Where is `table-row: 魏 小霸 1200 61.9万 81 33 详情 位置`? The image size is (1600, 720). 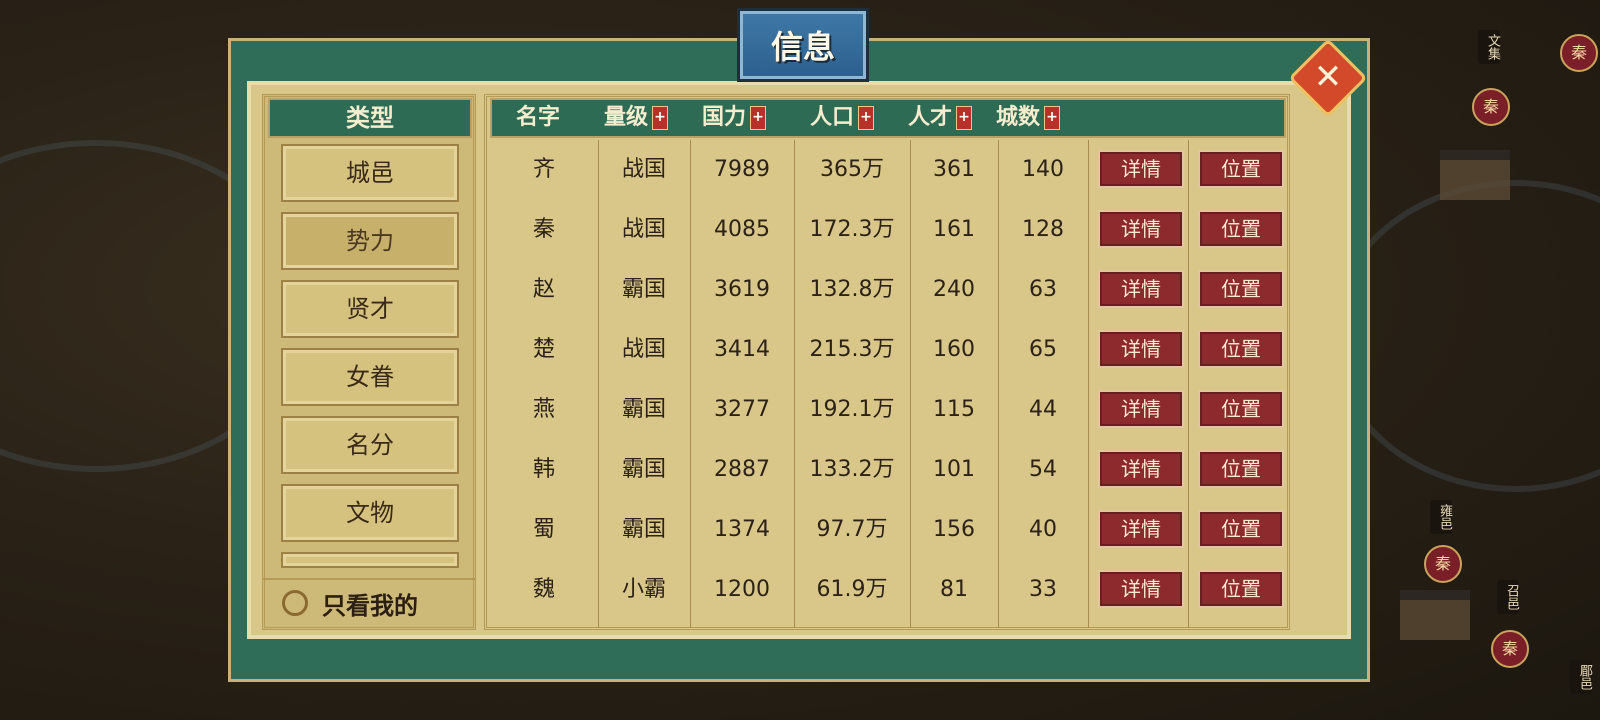 table-row: 魏 小霸 1200 61.9万 81 33 详情 位置 is located at coordinates (888, 590).